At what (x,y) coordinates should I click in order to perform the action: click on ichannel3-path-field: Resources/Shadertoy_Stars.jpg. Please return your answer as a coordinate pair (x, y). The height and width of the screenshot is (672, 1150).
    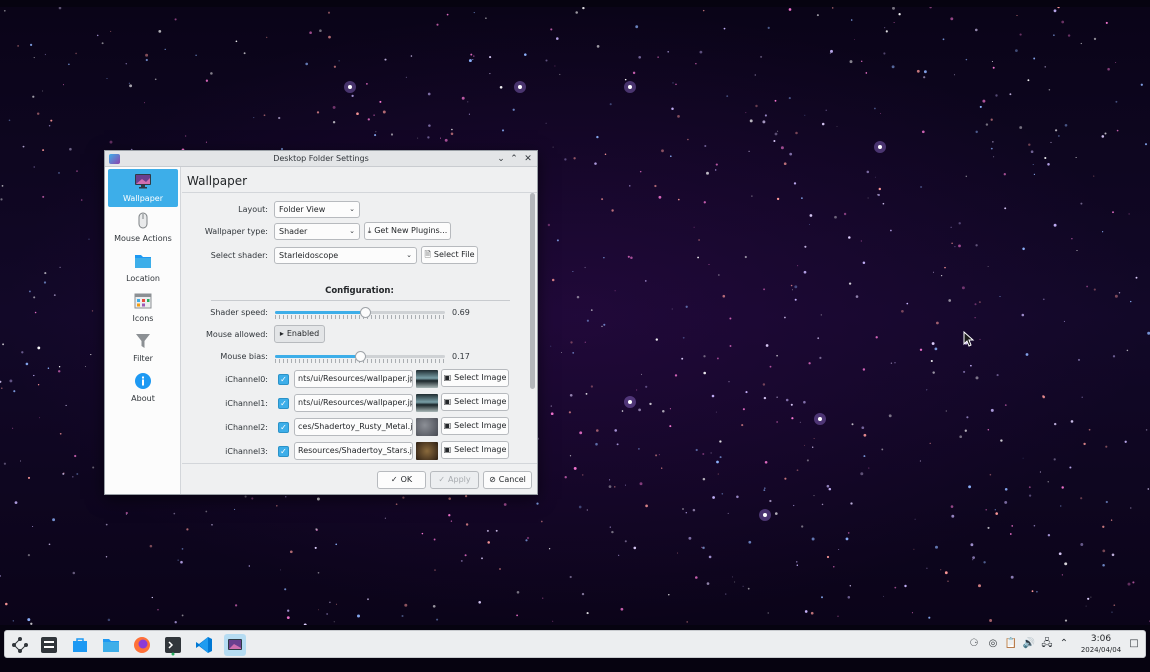
    Looking at the image, I should click on (353, 451).